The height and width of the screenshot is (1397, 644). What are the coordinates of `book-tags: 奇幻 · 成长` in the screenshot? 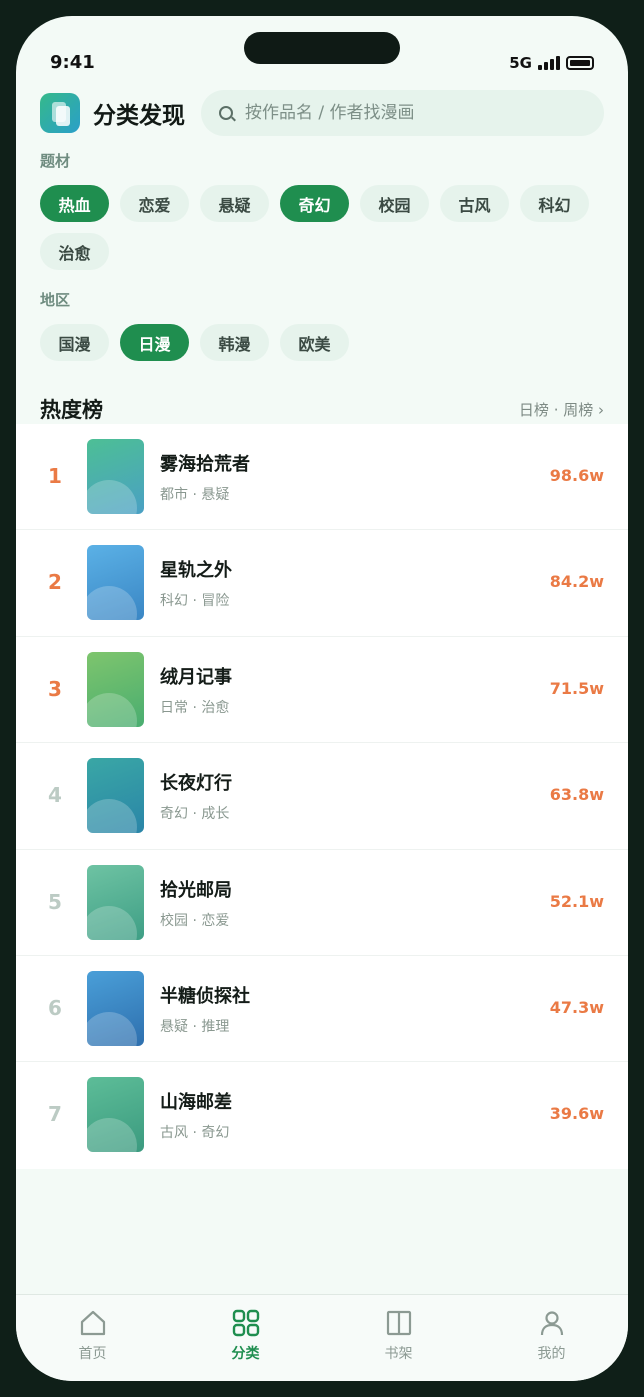 It's located at (195, 814).